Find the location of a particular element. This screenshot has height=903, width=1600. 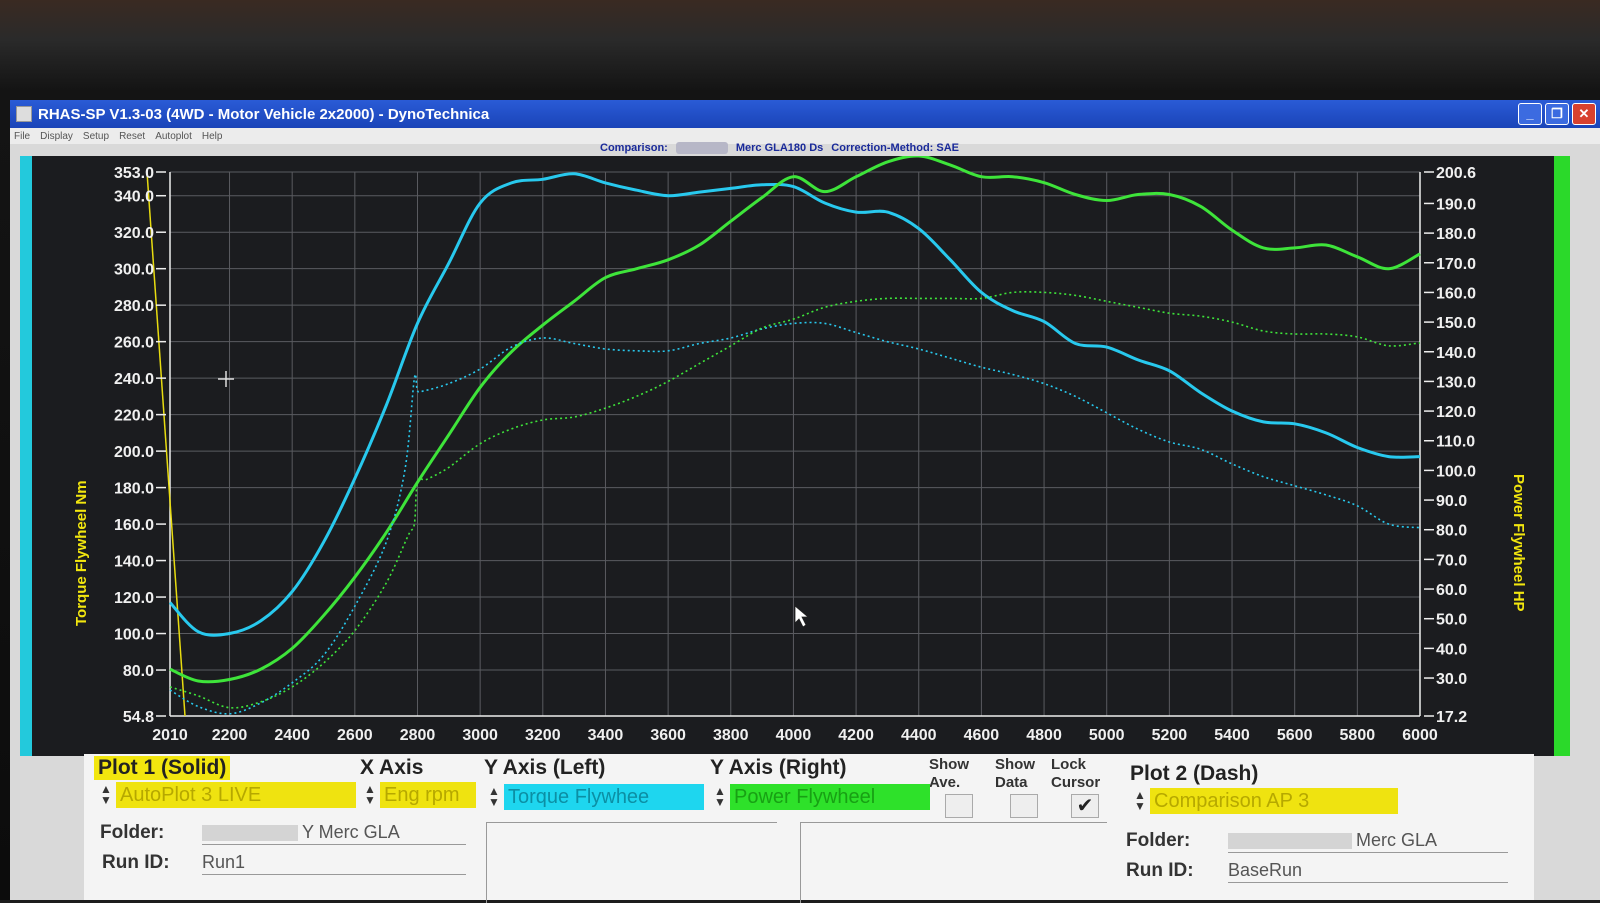

folder2-label: Folder: is located at coordinates (1158, 840).